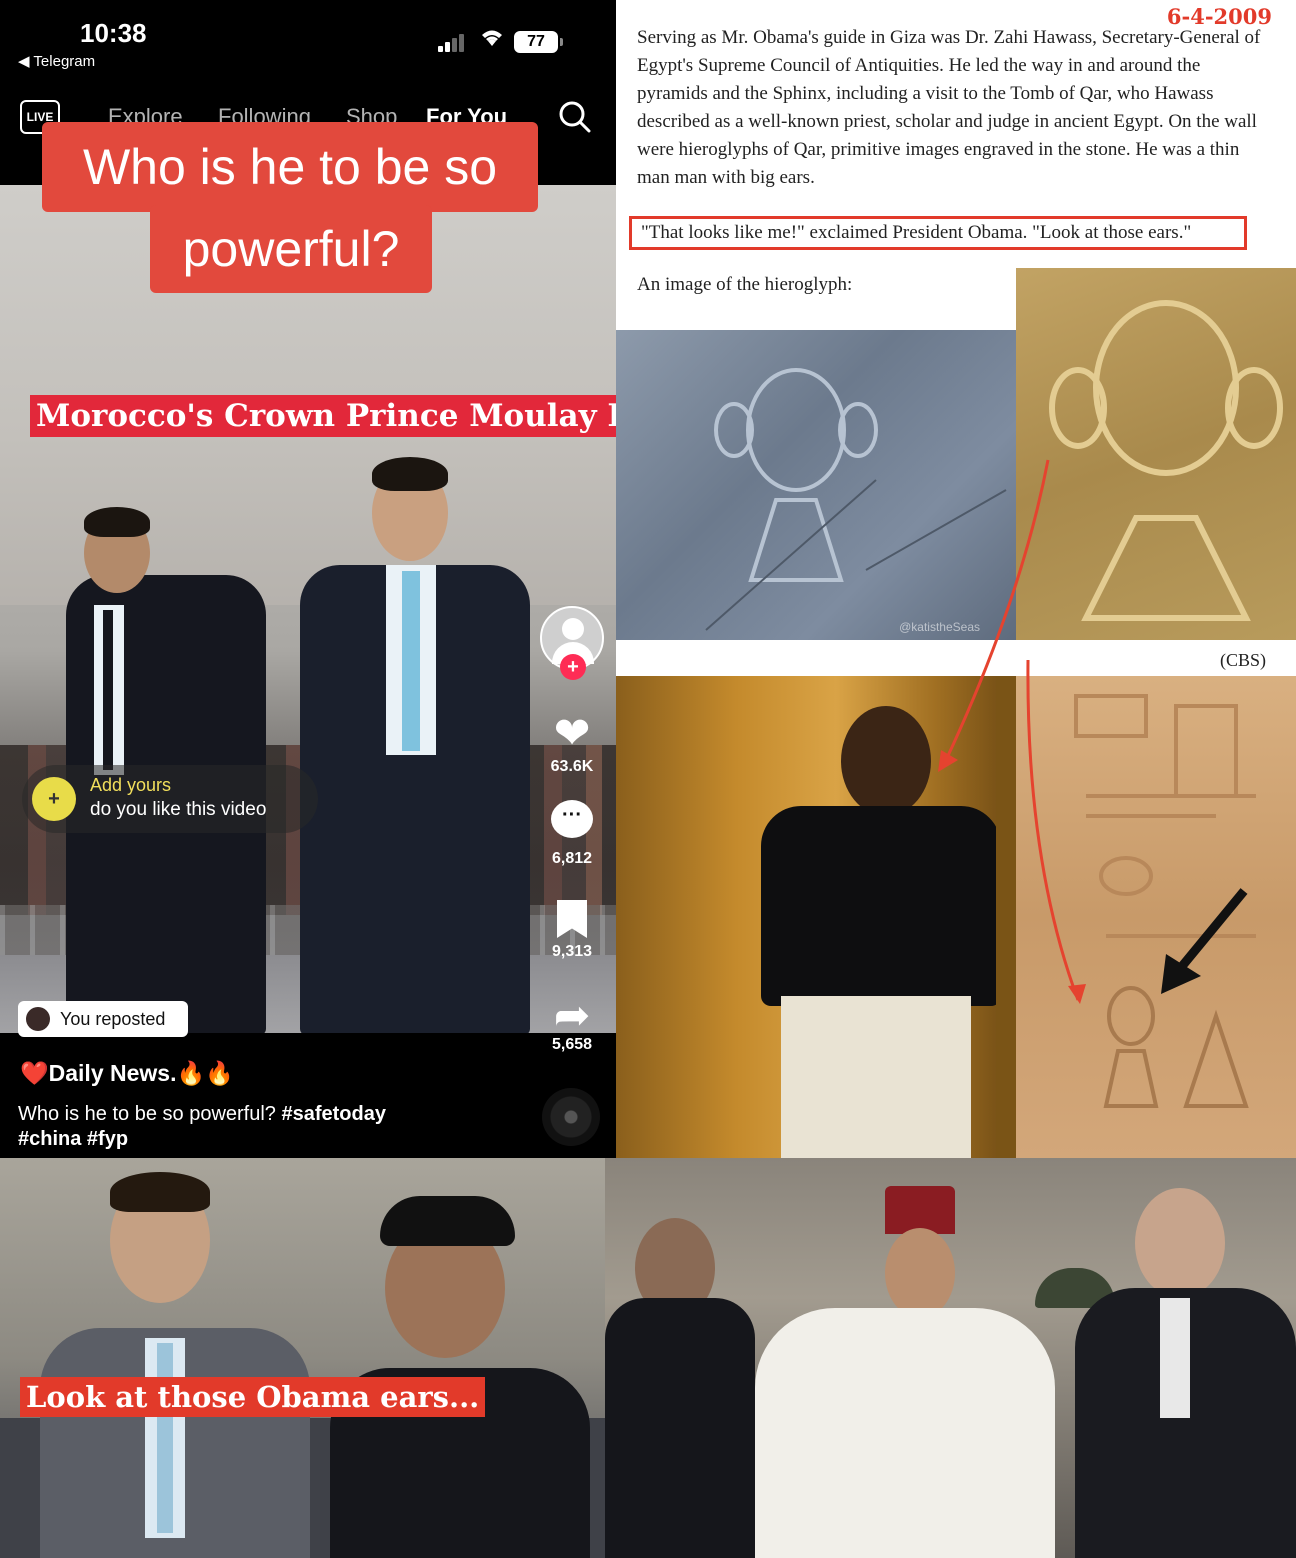 The width and height of the screenshot is (1296, 1558). Describe the element at coordinates (34, 1073) in the screenshot. I see `heart-emoji: ❤️` at that location.